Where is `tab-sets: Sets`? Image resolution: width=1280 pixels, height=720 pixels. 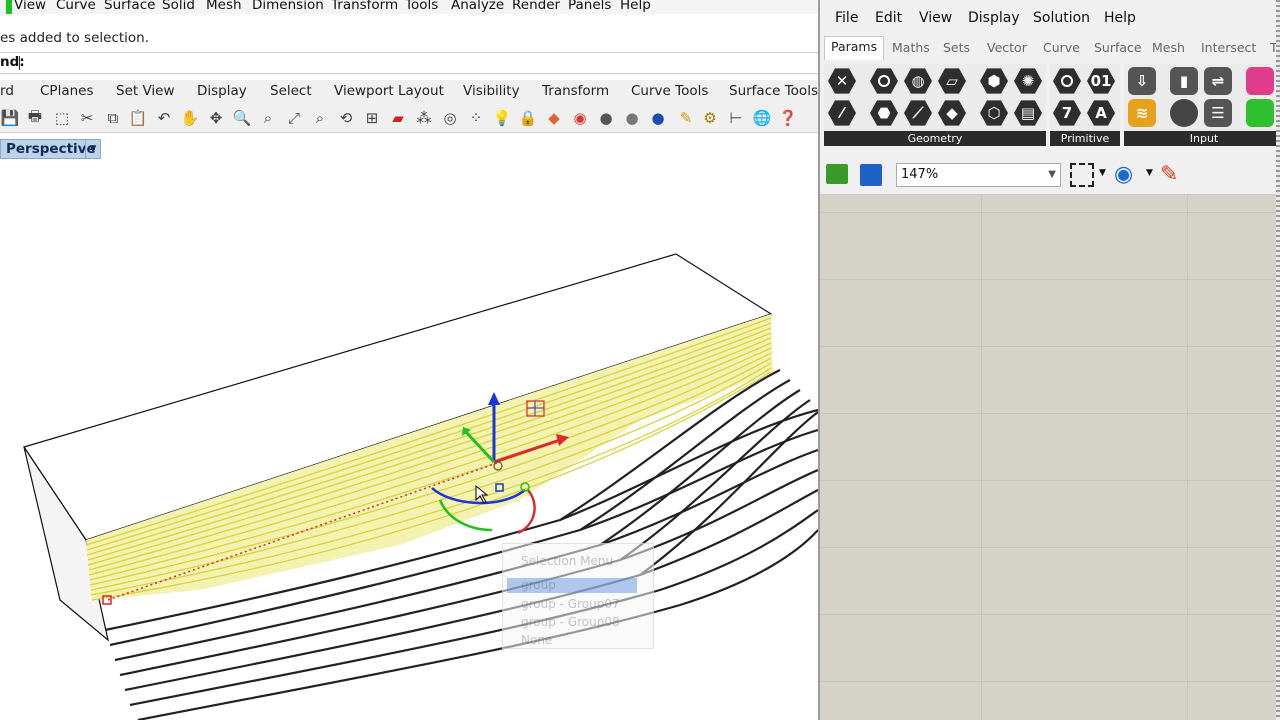 tab-sets: Sets is located at coordinates (956, 47).